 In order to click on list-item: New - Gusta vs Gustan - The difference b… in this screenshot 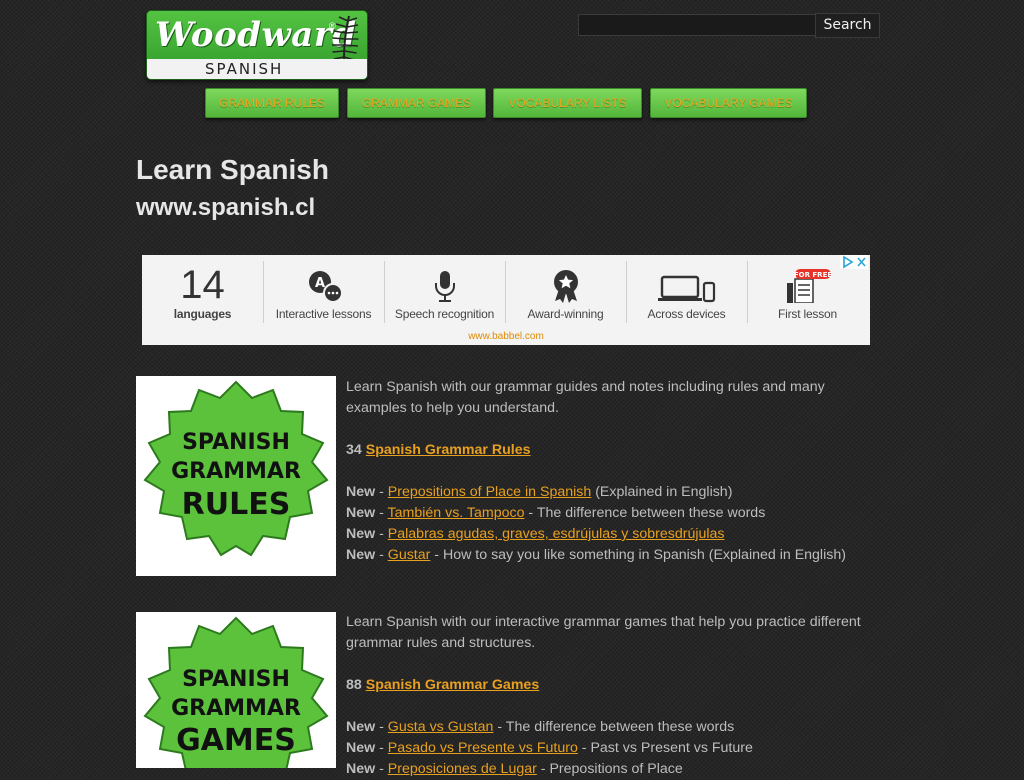, I will do `click(540, 727)`.